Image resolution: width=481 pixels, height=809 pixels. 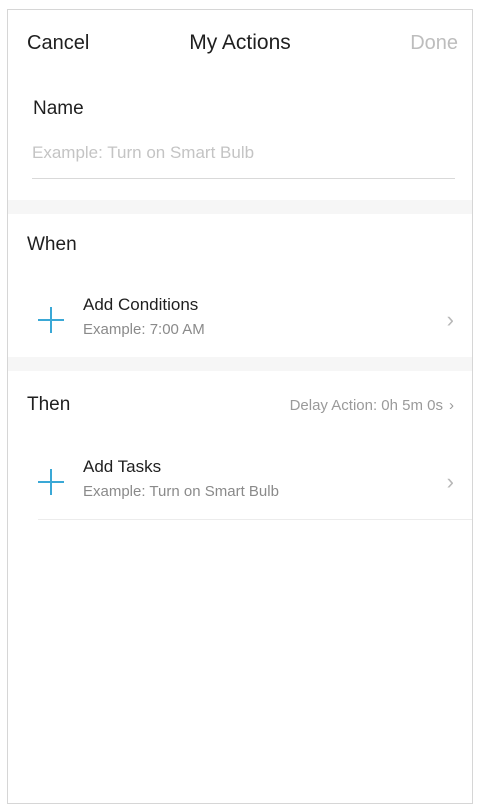 What do you see at coordinates (240, 43) in the screenshot?
I see `navigation-bar: Cancel My Actions Done` at bounding box center [240, 43].